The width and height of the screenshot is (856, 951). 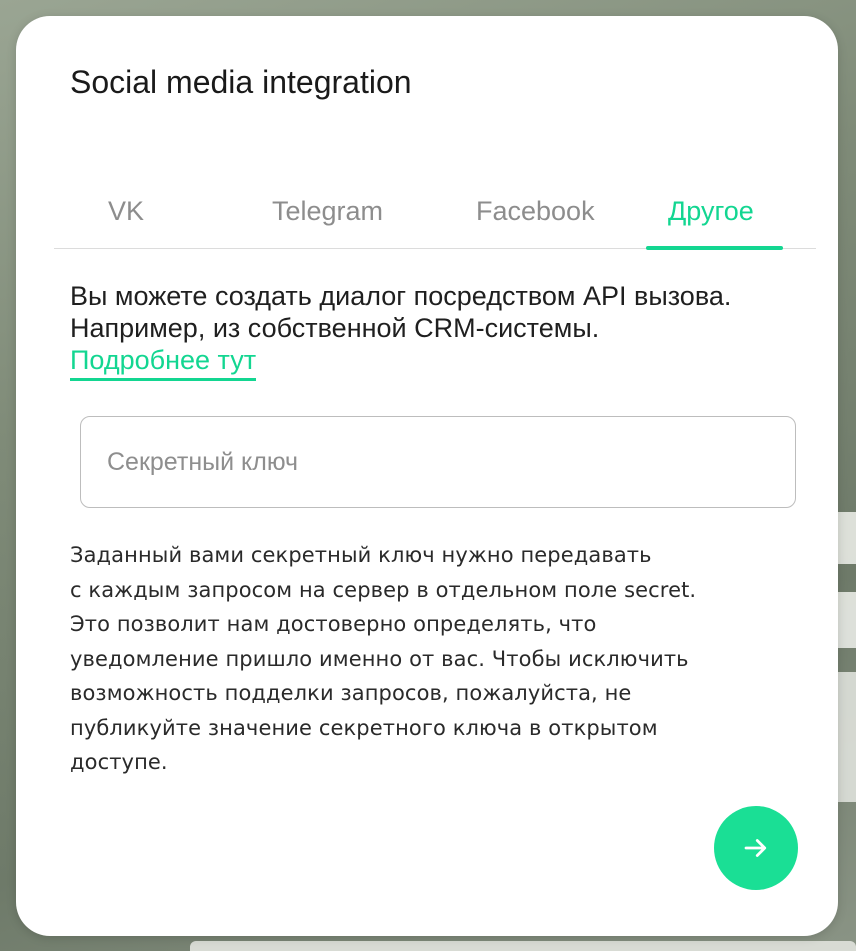 I want to click on background-panel-fragment, so click(x=523, y=946).